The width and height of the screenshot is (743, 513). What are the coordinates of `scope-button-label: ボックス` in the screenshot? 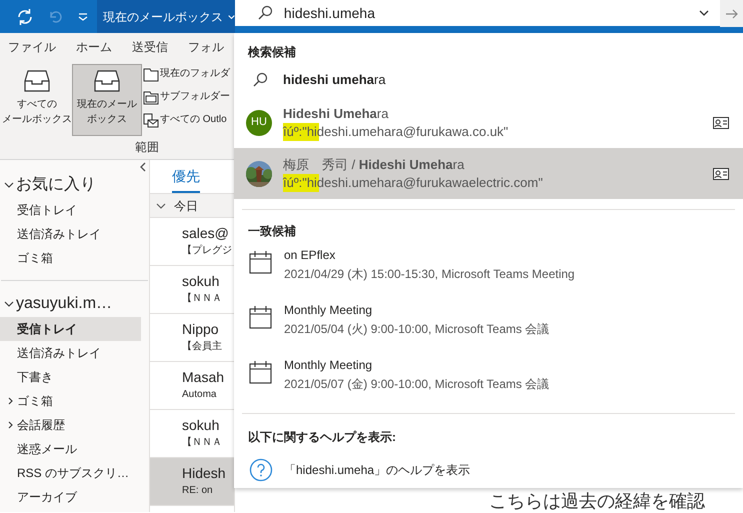 It's located at (107, 120).